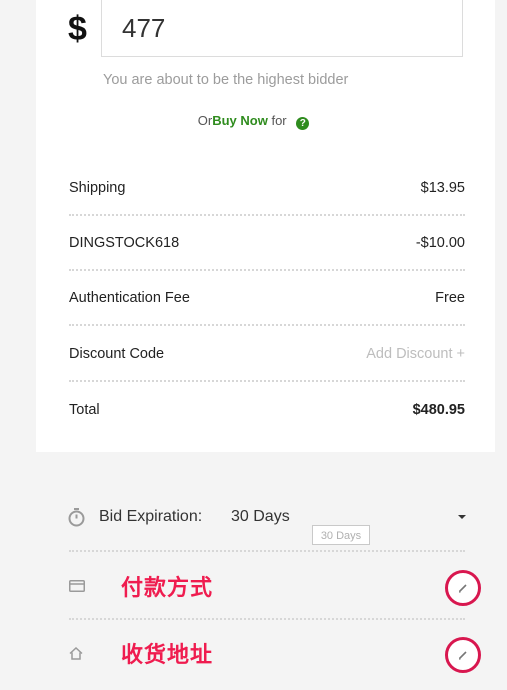 This screenshot has height=690, width=507. I want to click on summary-label: Discount Code, so click(117, 354).